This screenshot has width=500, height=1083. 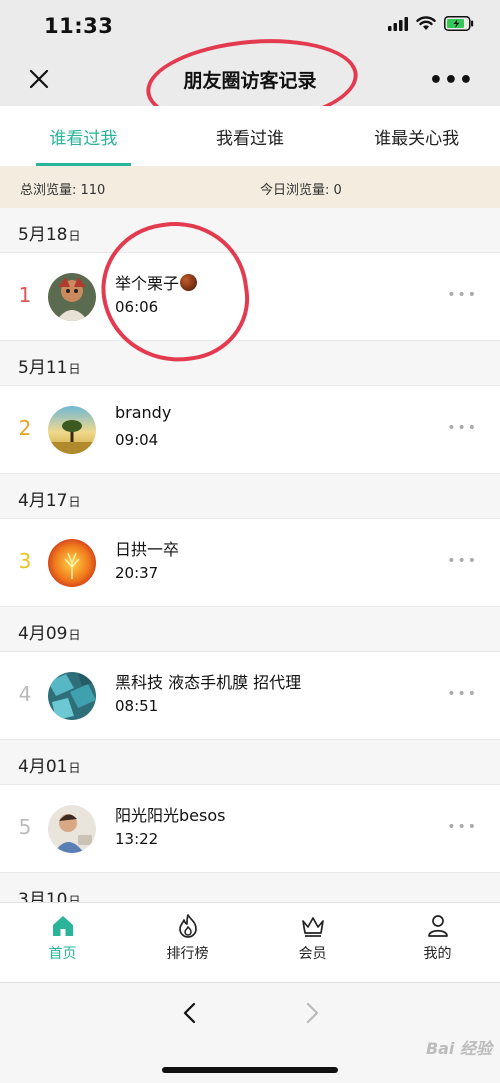 What do you see at coordinates (43, 634) in the screenshot?
I see `date-month: 4月09` at bounding box center [43, 634].